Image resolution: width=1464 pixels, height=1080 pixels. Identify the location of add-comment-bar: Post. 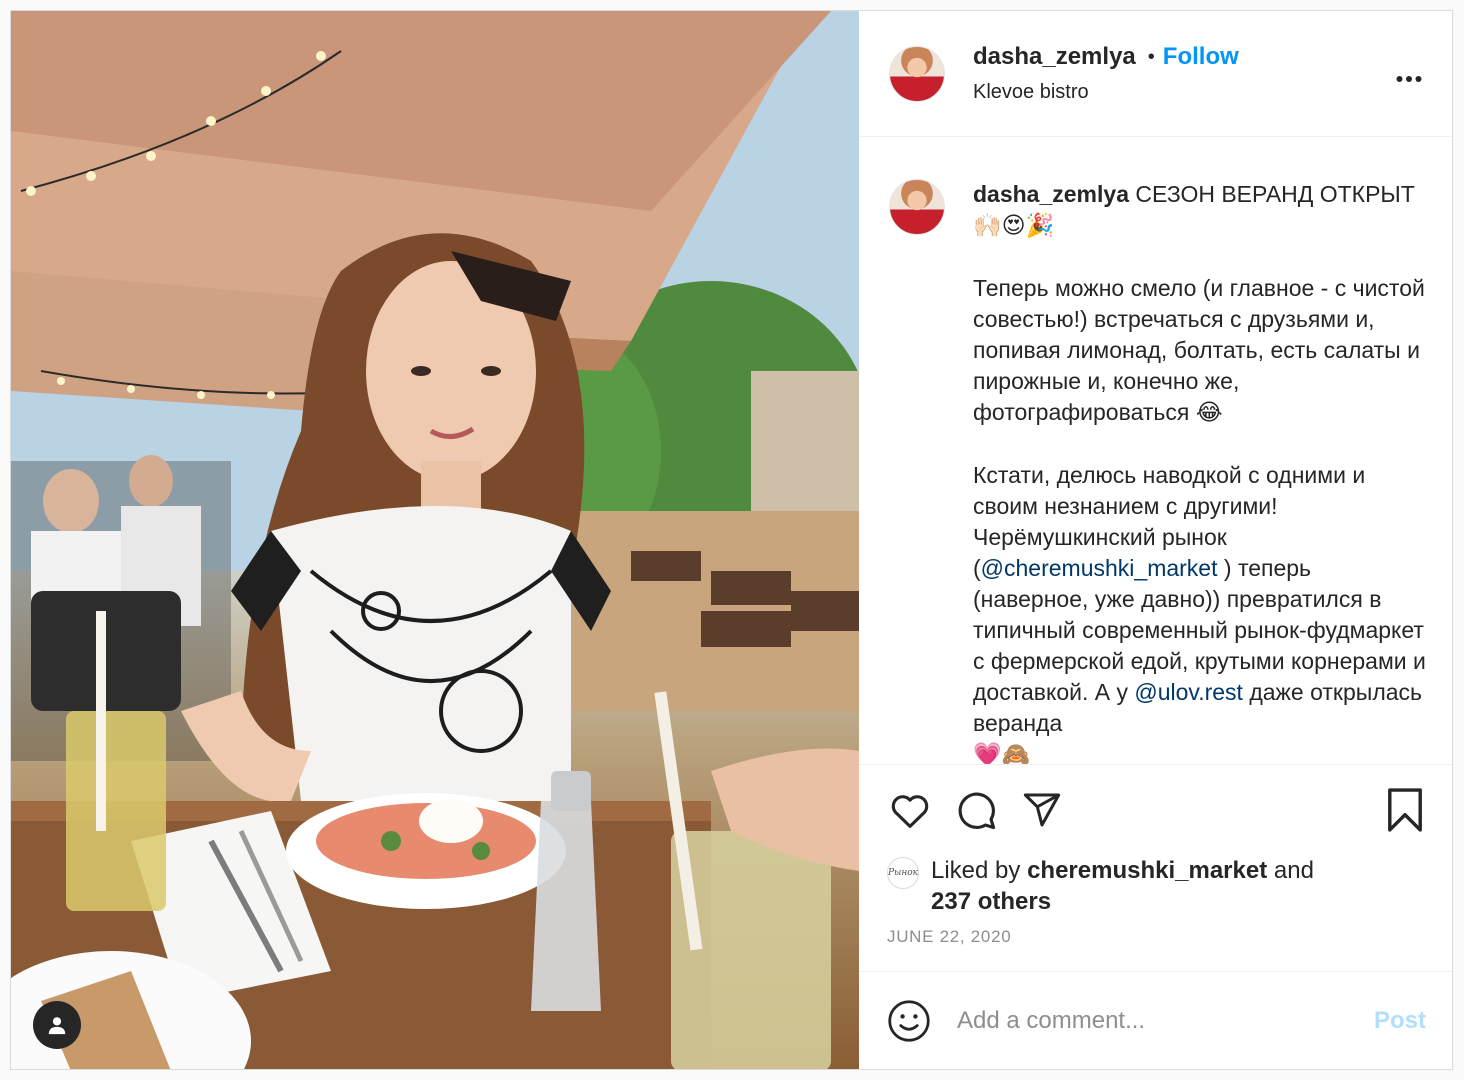
(1155, 1020).